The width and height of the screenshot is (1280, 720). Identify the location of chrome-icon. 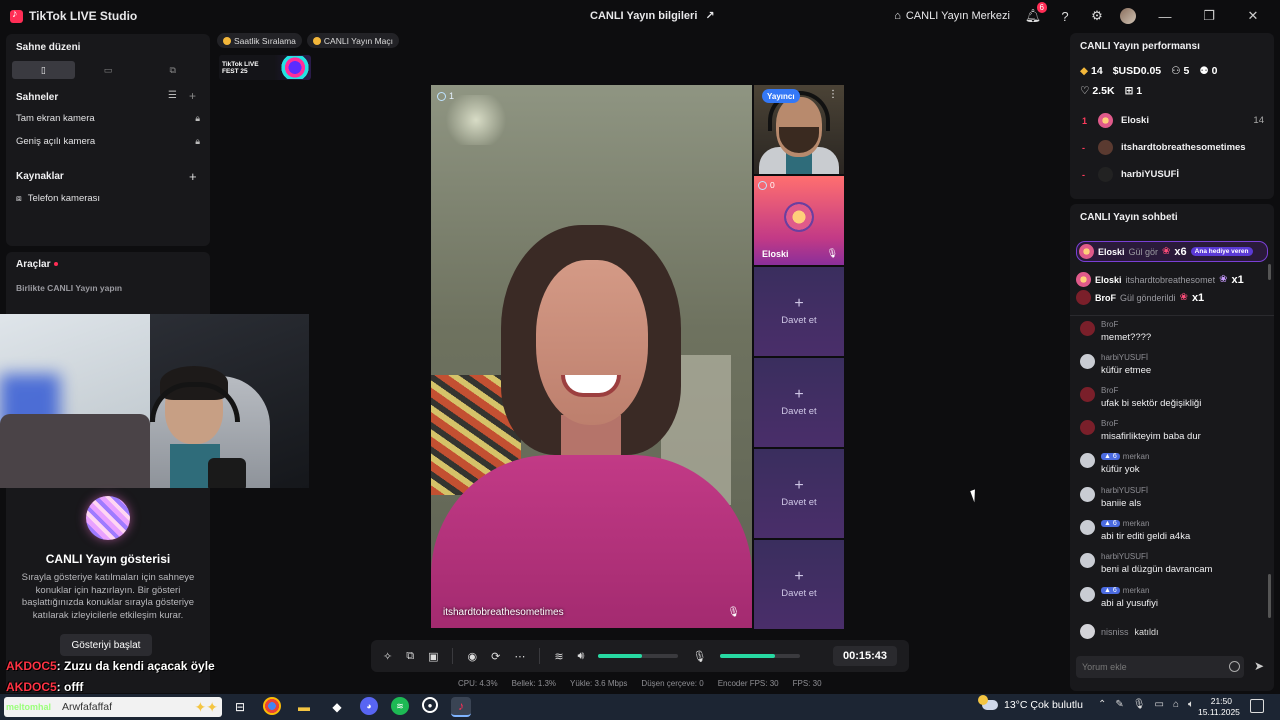
(272, 706).